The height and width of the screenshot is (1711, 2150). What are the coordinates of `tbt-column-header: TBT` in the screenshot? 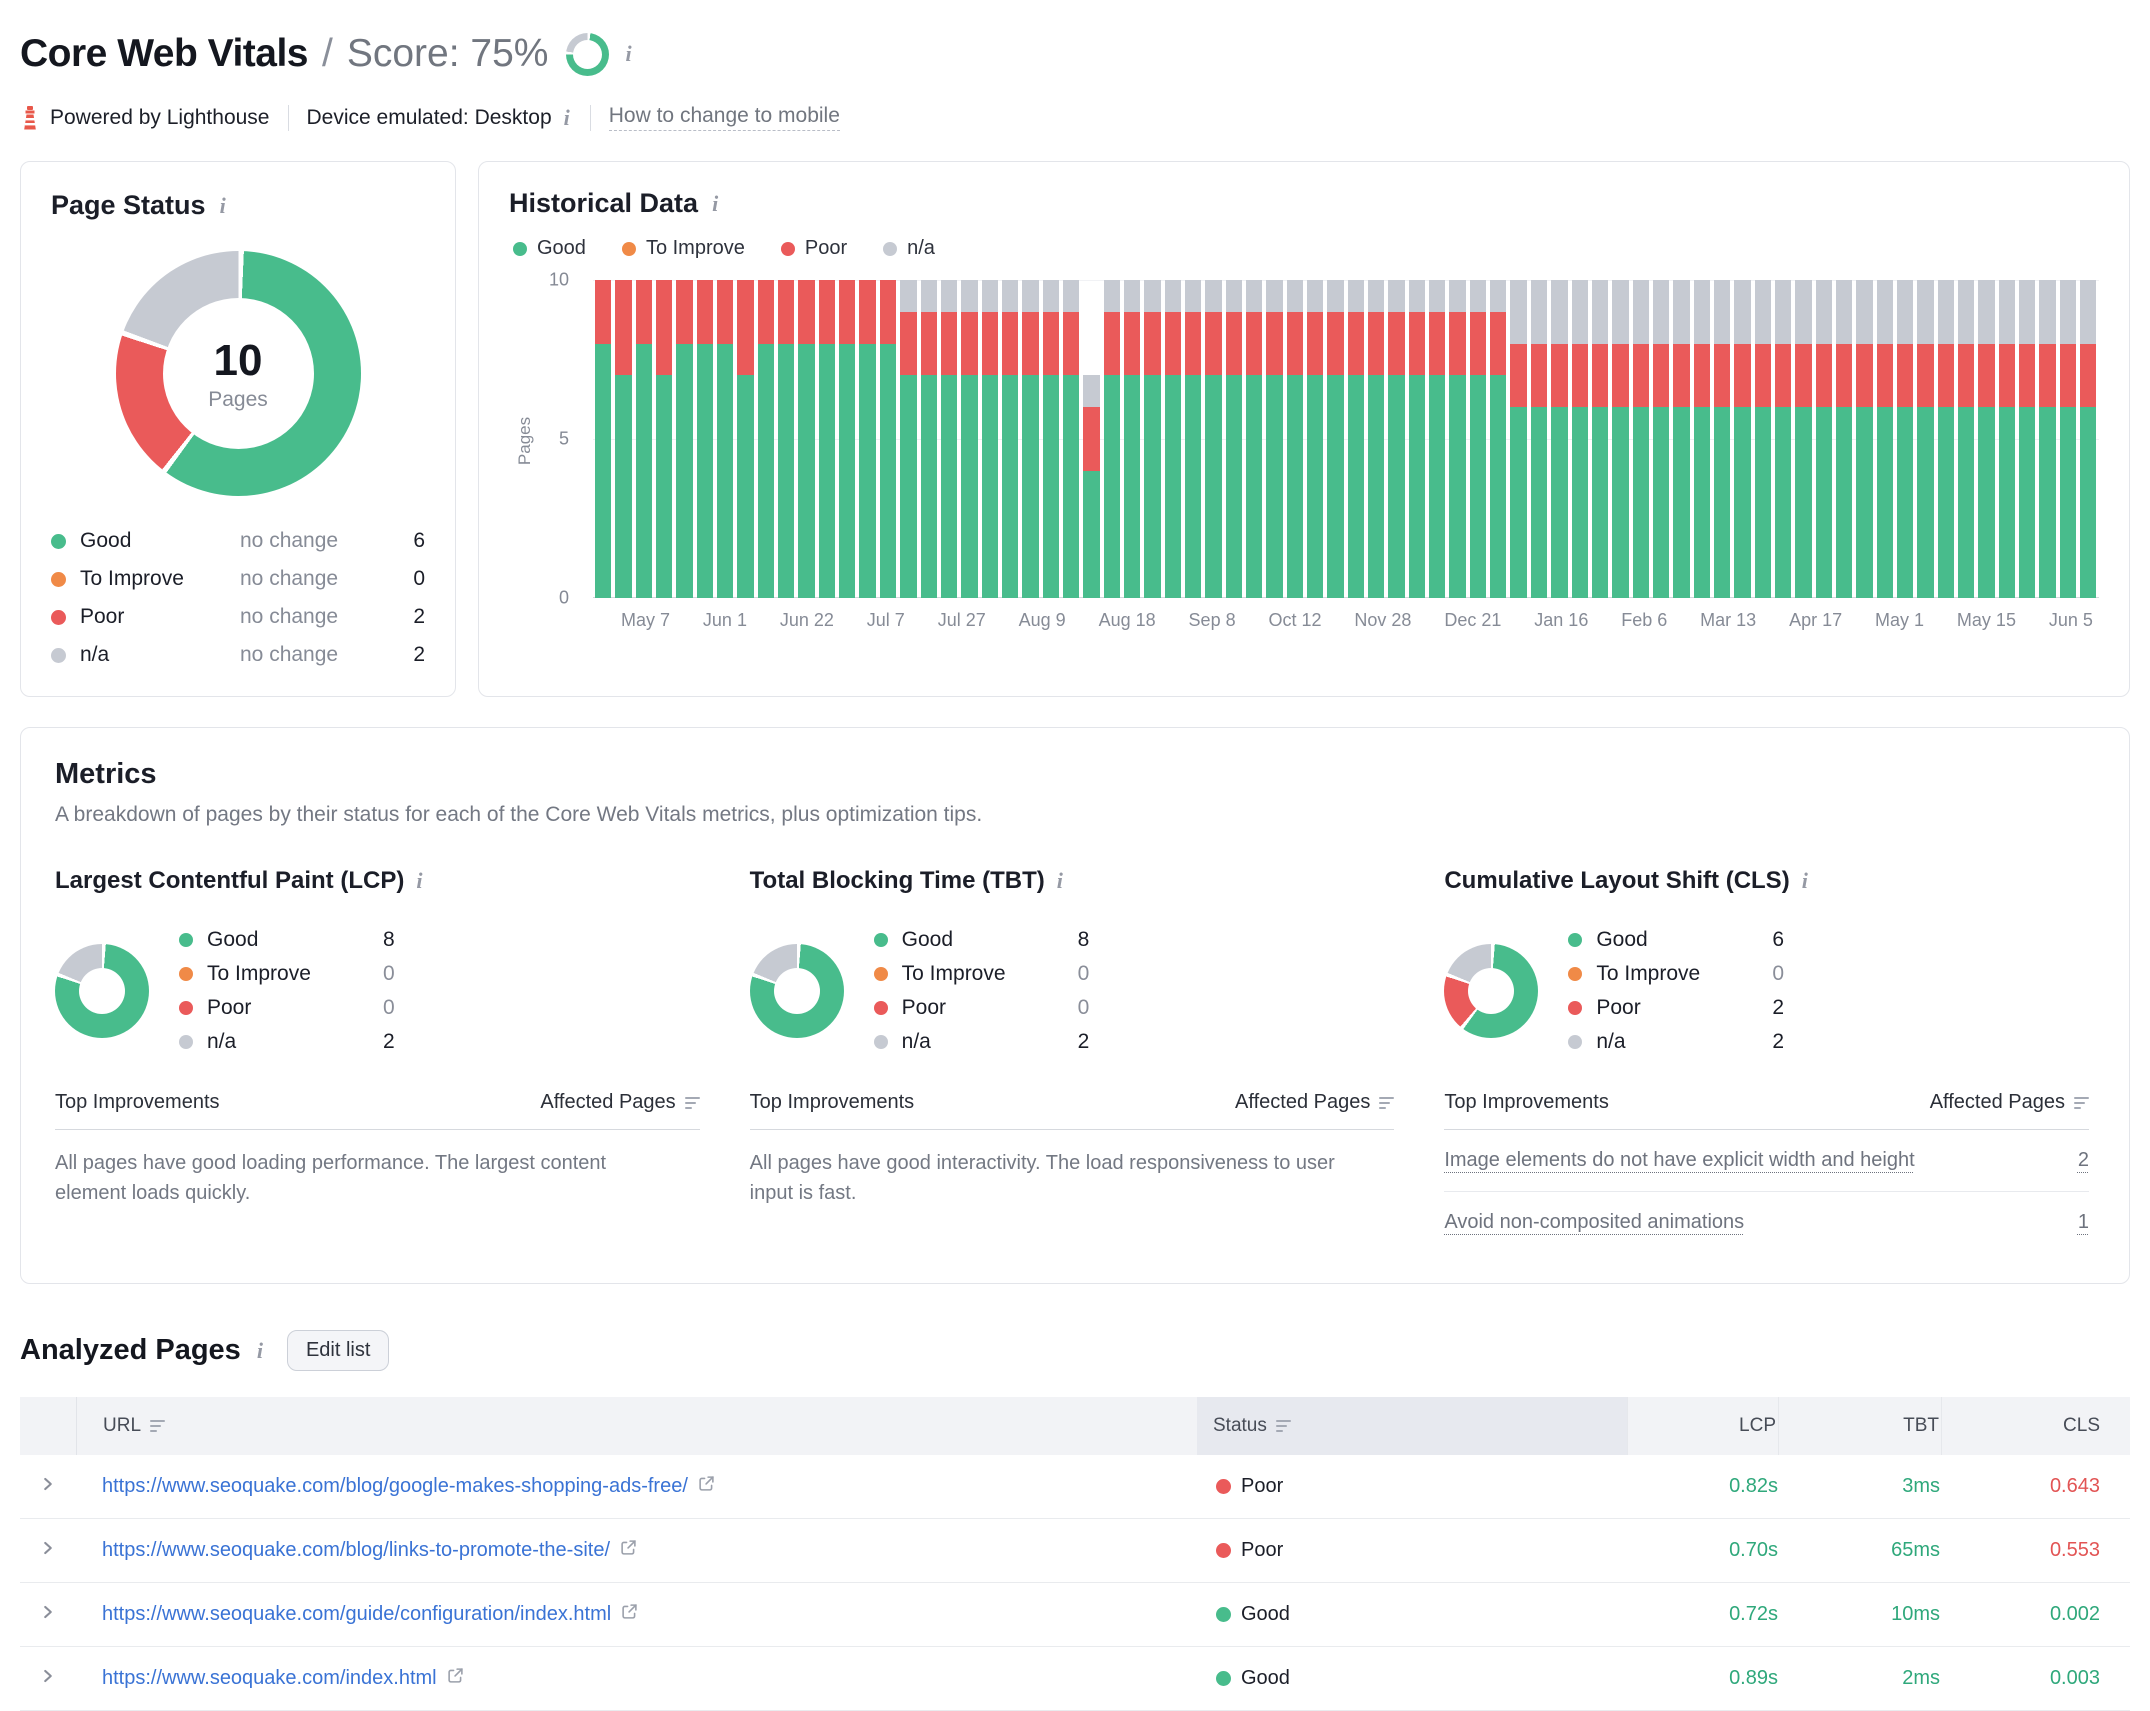 It's located at (1859, 1426).